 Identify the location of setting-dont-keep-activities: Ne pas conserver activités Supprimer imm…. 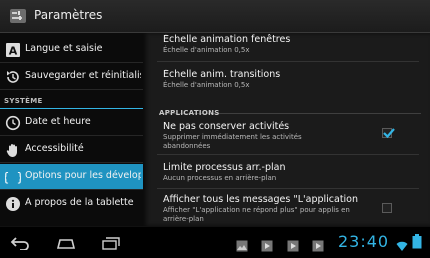
(270, 136).